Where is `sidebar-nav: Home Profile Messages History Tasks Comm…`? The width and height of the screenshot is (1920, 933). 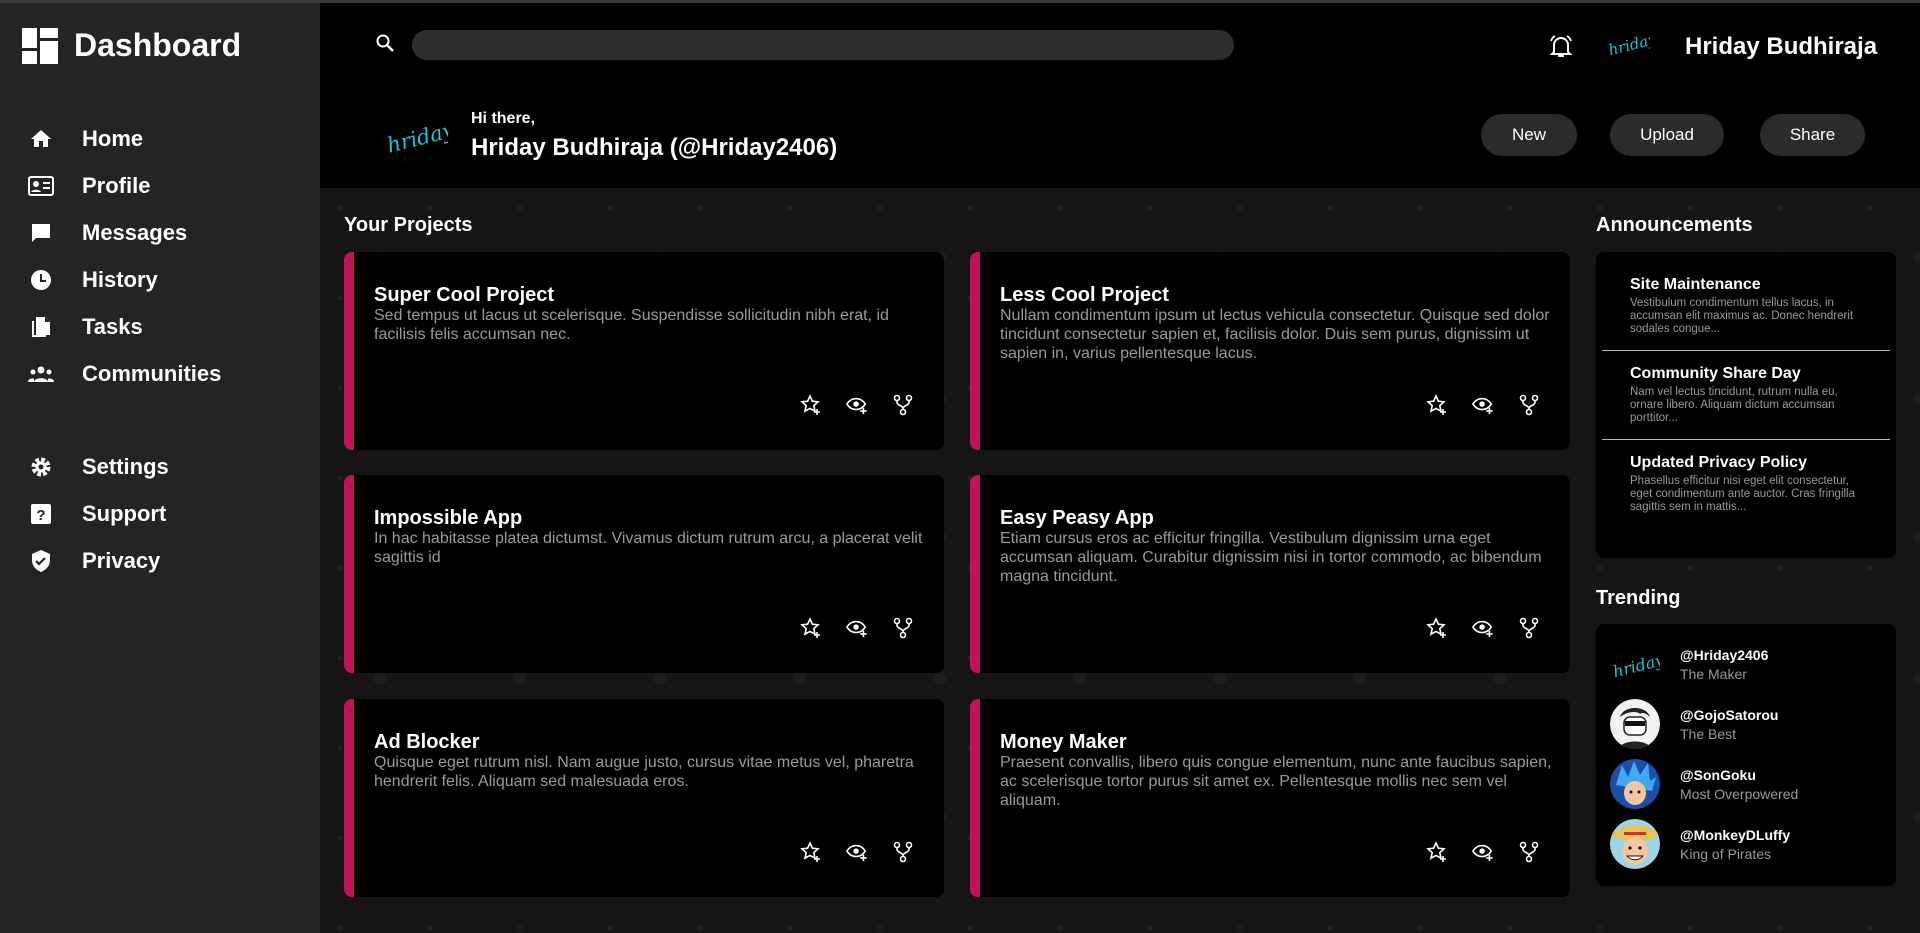 sidebar-nav: Home Profile Messages History Tasks Comm… is located at coordinates (124, 256).